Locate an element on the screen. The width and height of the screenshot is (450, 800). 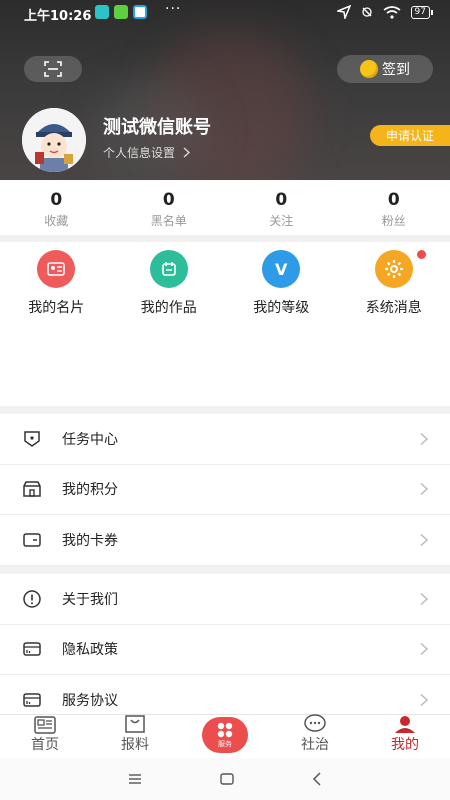
menu-item-about-us: 关于我们 is located at coordinates (225, 599).